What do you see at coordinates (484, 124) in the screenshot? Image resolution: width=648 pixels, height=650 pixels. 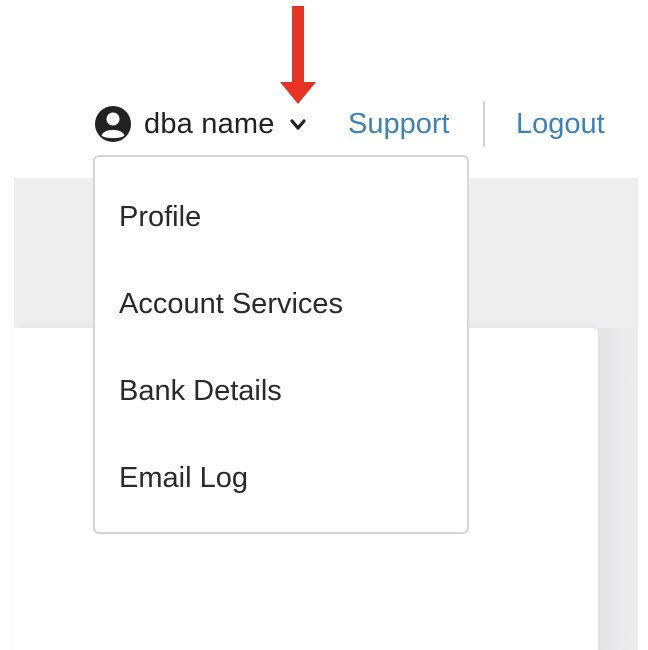 I see `header-divider` at bounding box center [484, 124].